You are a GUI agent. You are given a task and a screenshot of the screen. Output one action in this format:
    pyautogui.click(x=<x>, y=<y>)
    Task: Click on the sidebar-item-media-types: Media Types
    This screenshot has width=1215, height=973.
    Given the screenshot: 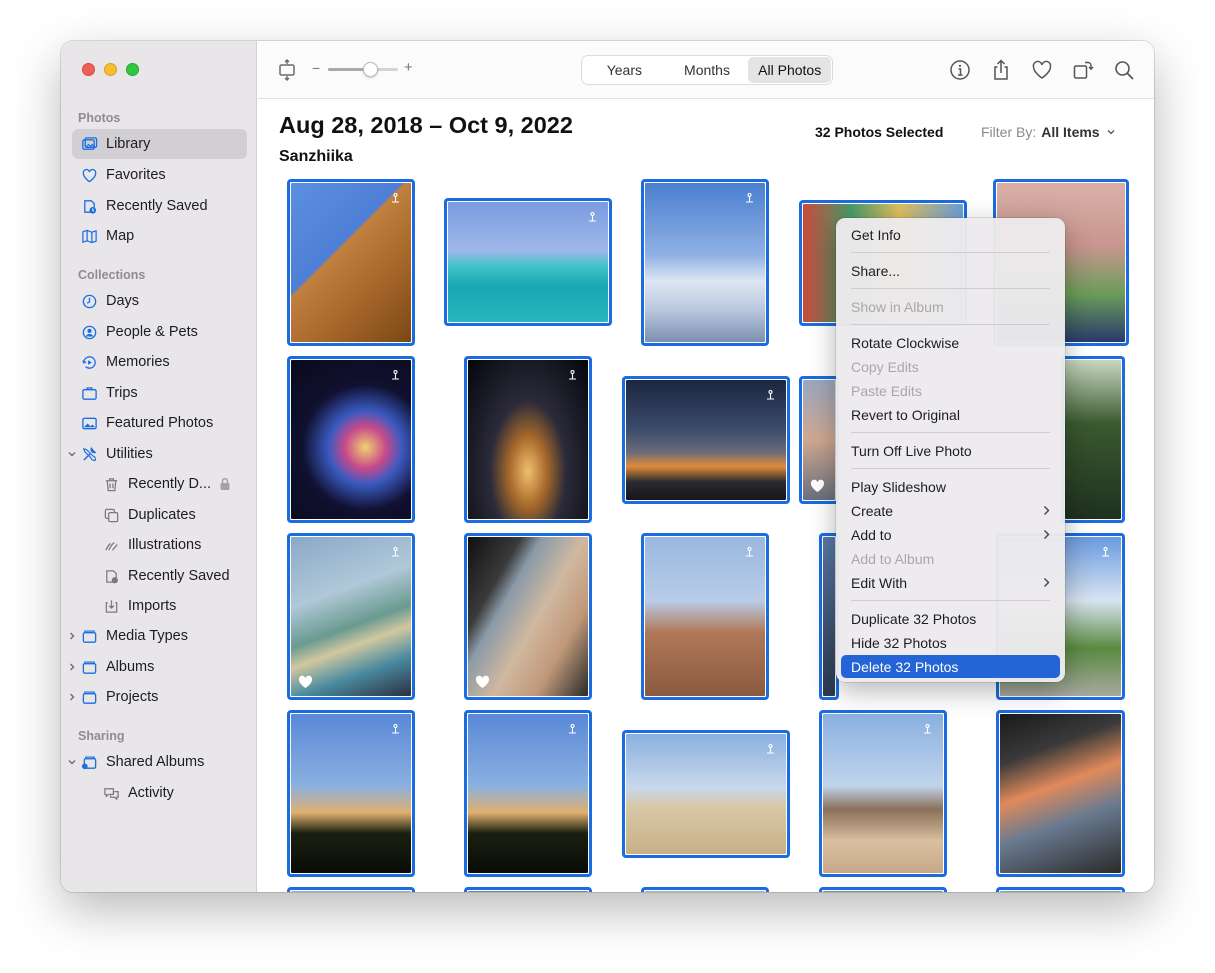 What is the action you would take?
    pyautogui.click(x=158, y=636)
    